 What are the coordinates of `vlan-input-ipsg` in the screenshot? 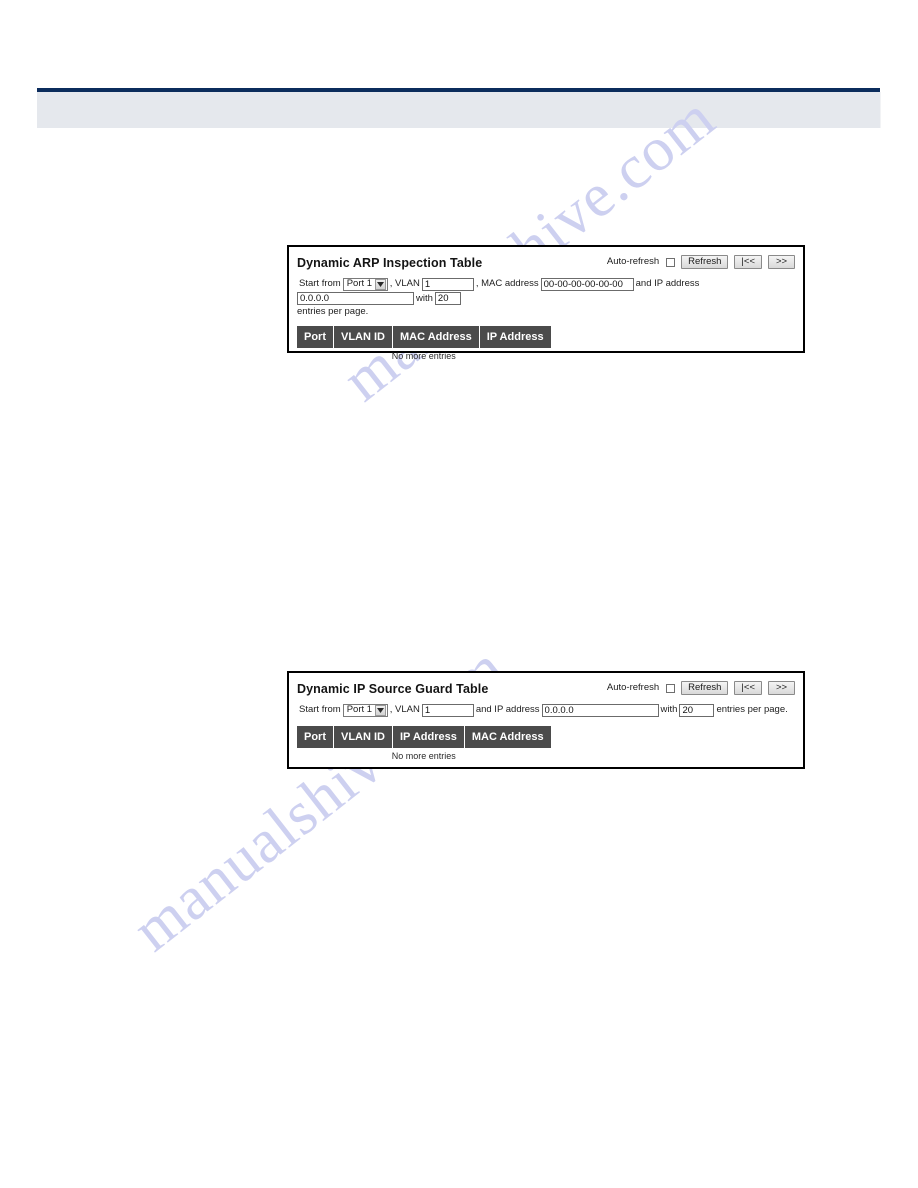 It's located at (447, 710).